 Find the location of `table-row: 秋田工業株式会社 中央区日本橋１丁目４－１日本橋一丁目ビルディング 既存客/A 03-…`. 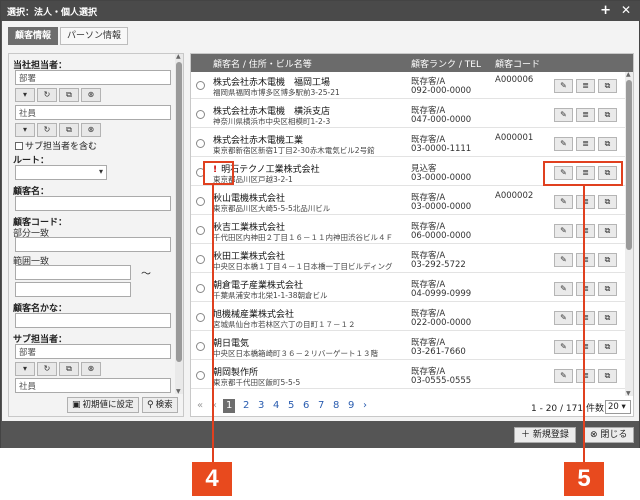

table-row: 秋田工業株式会社 中央区日本橋１丁目４－１日本橋一丁目ビルディング 既存客/A 03-… is located at coordinates (408, 259).